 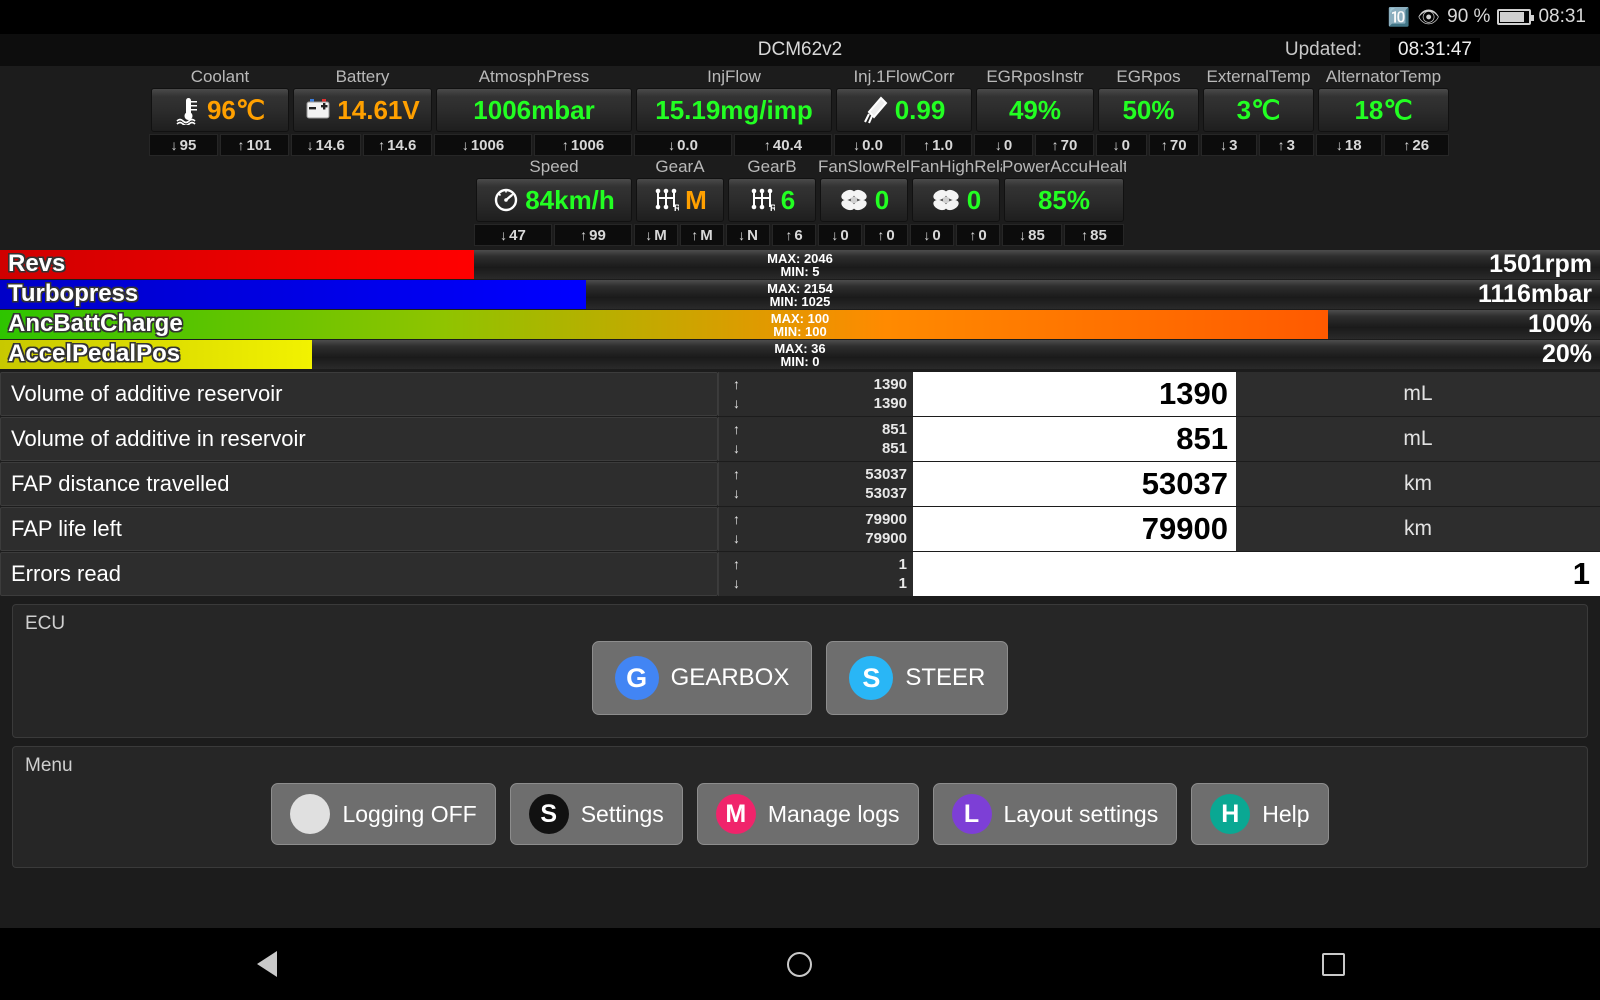 I want to click on bar-gauge-accelpedalpos: MAX: 36 MIN: 0 AccelPedalPos 20%, so click(x=800, y=354).